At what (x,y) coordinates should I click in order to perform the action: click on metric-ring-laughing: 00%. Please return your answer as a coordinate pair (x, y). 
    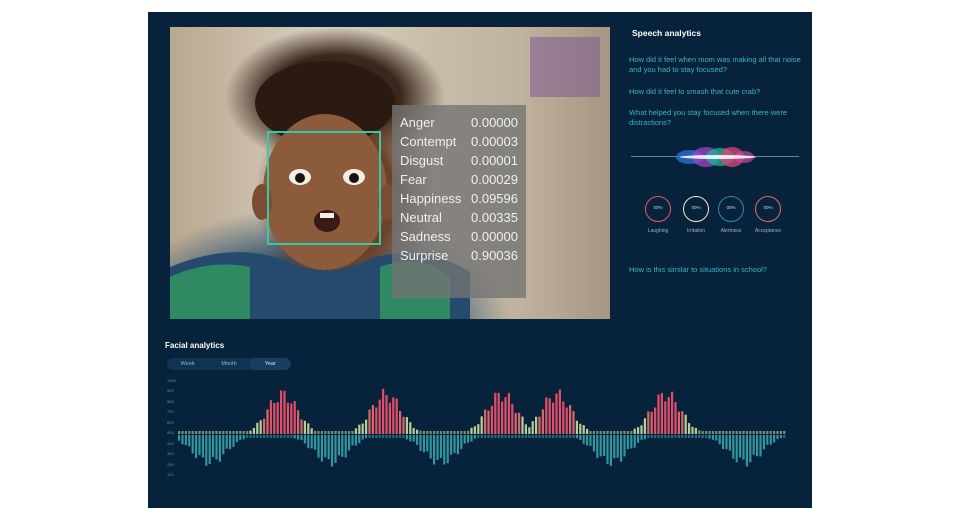
    Looking at the image, I should click on (658, 209).